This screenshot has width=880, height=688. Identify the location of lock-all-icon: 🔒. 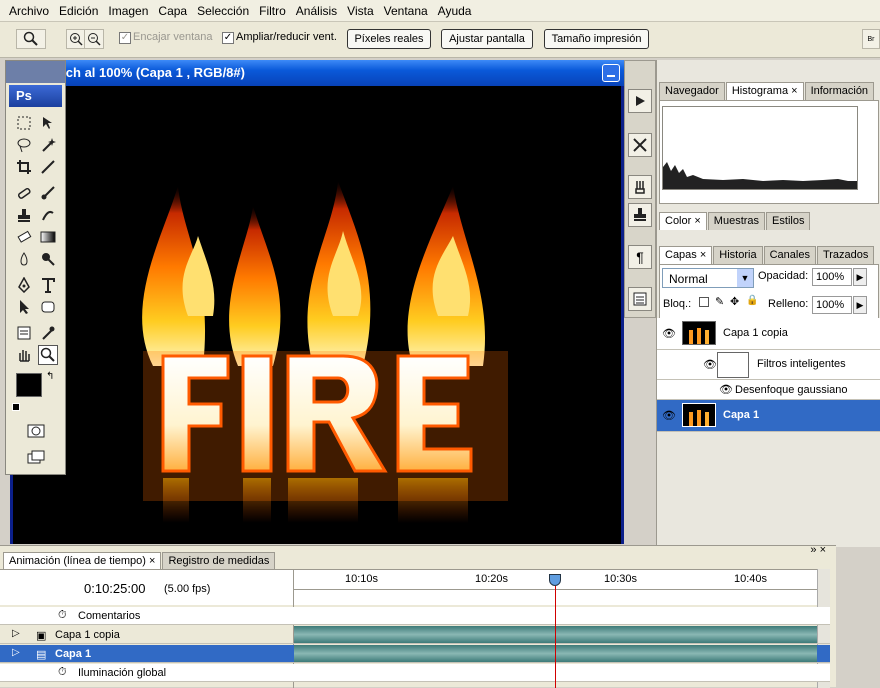
(752, 300).